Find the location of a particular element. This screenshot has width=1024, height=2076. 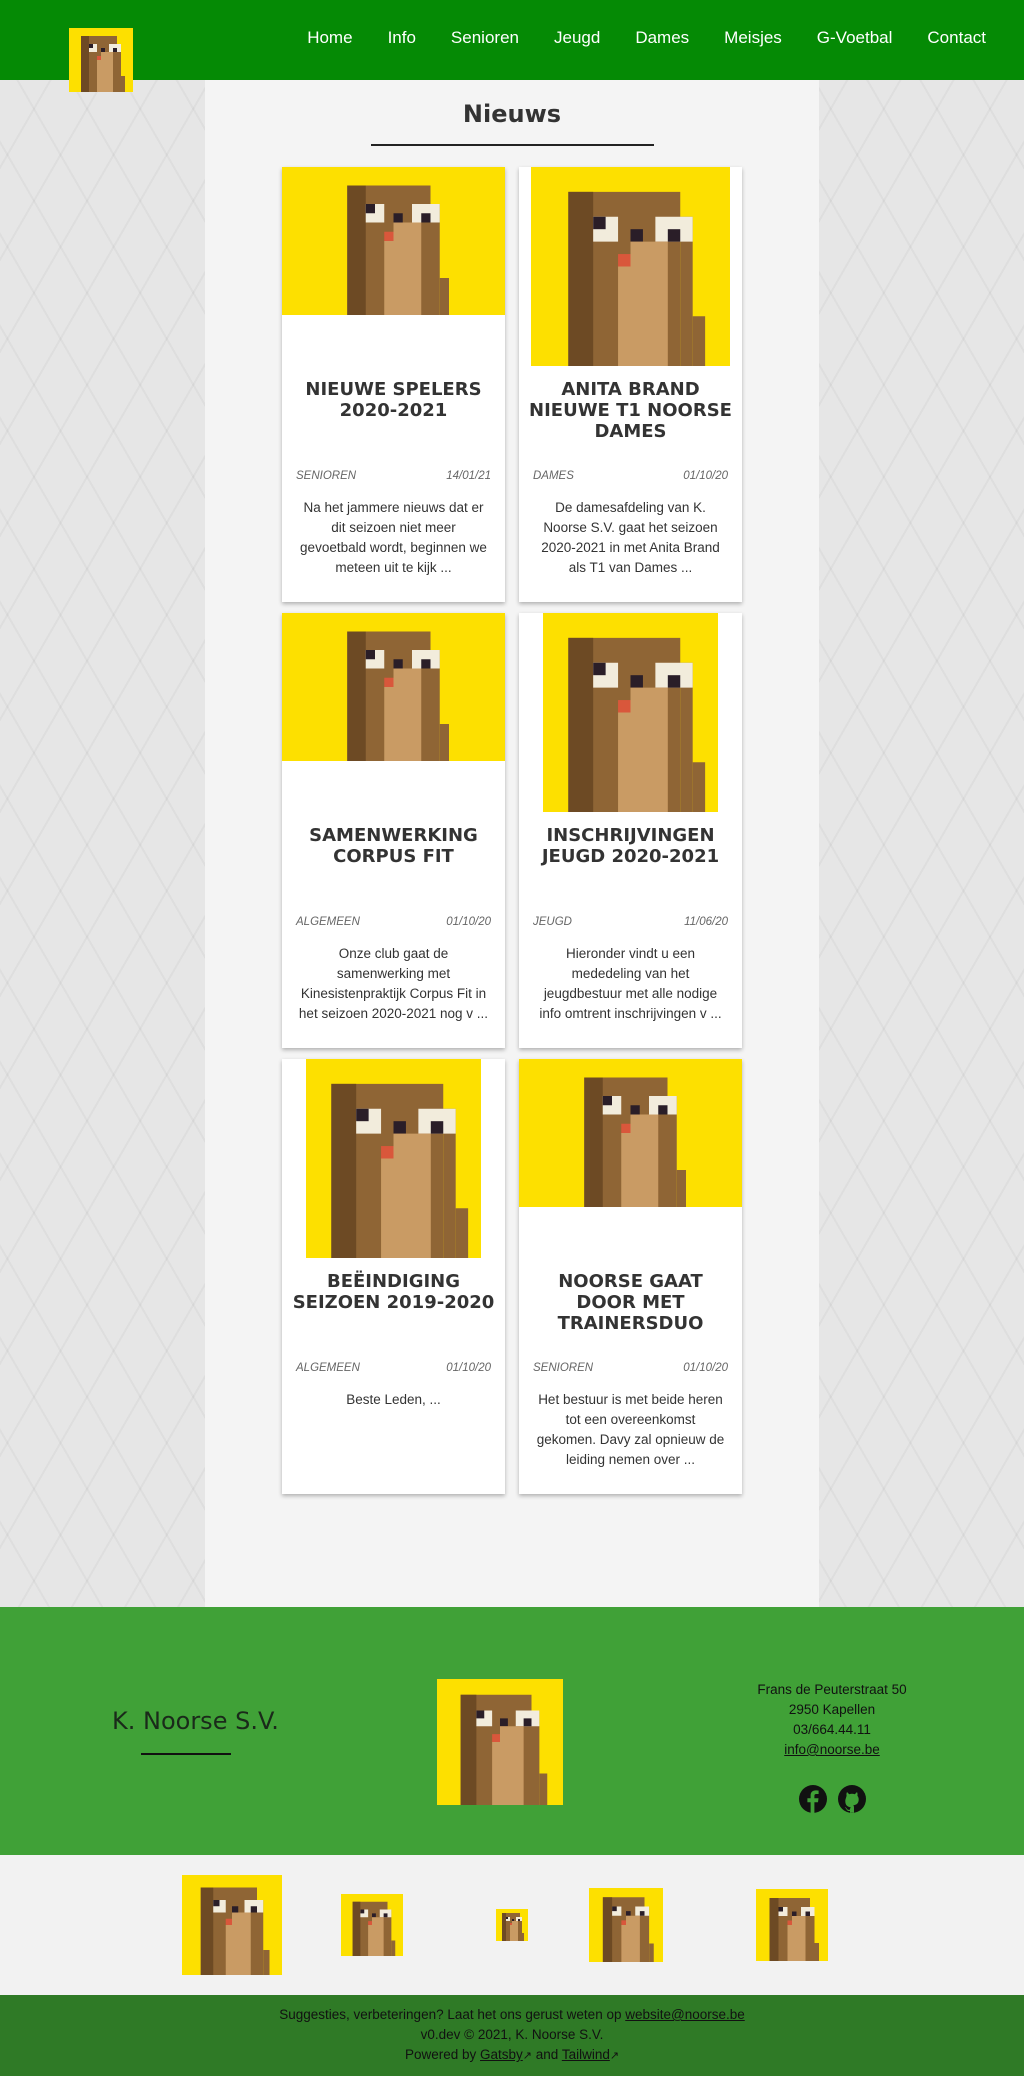

news-card-title: ANITA BRAND NIEUWE T1 NOORSE DAMES is located at coordinates (630, 410).